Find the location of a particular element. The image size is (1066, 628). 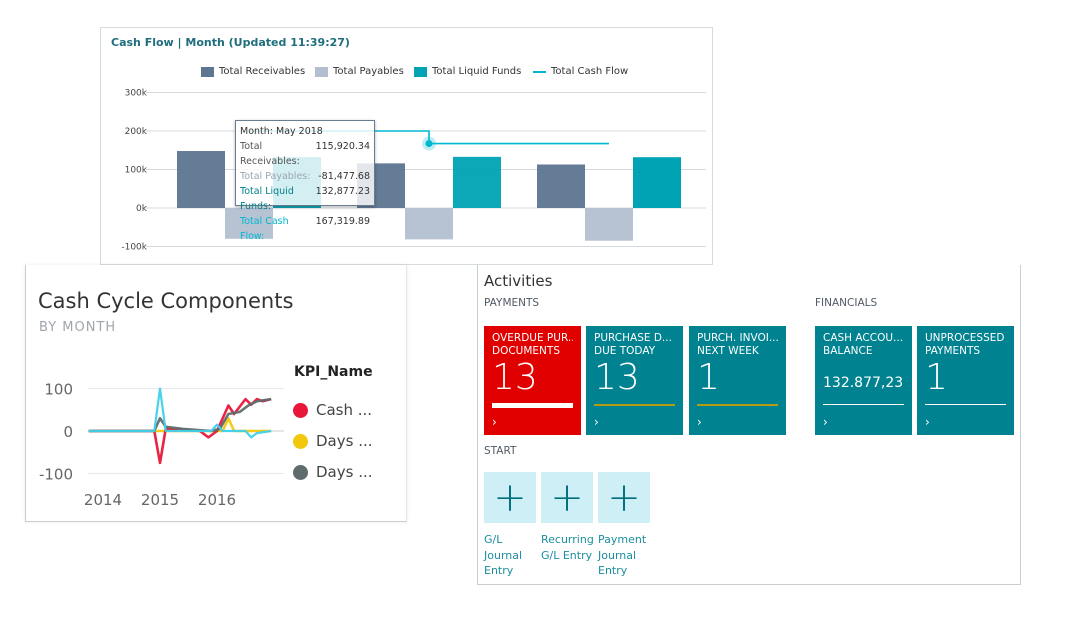

financials-section-label: FINANCIALS is located at coordinates (846, 303).